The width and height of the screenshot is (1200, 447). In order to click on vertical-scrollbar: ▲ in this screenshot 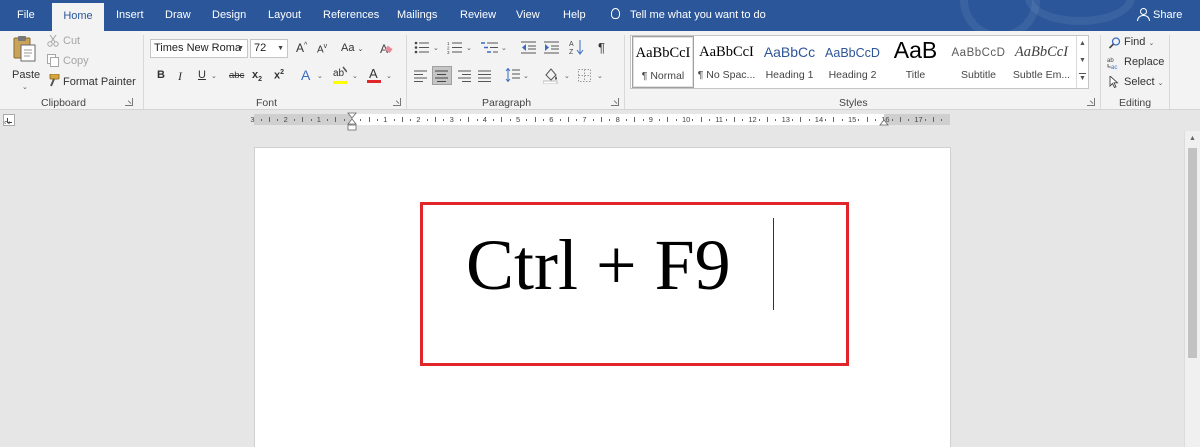, I will do `click(1192, 289)`.